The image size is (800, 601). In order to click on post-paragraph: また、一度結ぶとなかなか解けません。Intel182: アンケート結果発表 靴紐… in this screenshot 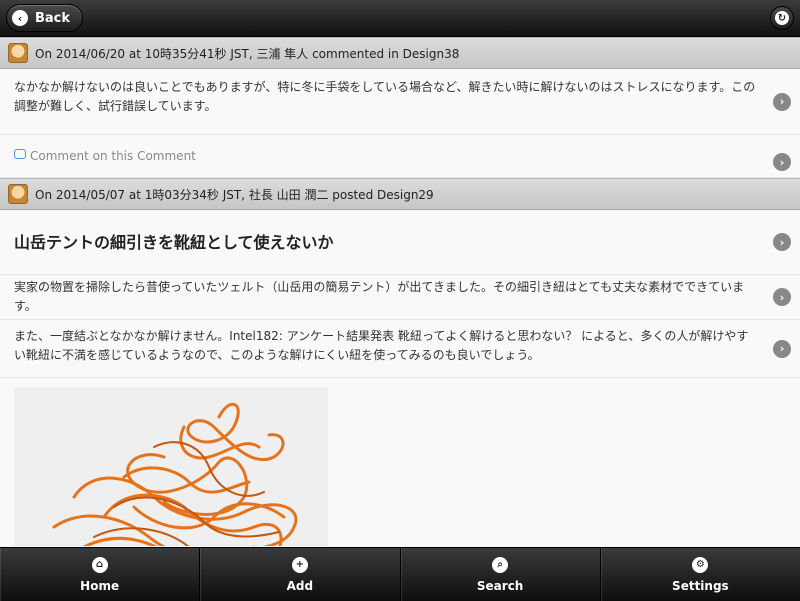, I will do `click(381, 345)`.